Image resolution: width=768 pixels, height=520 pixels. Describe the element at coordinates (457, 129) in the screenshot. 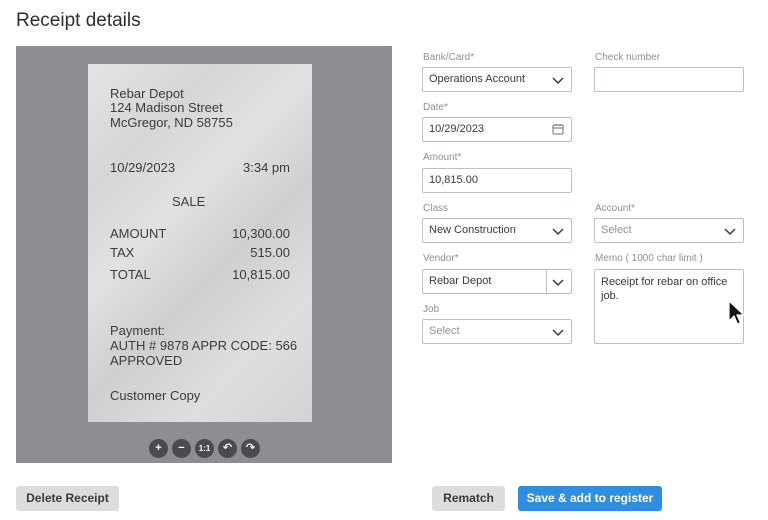

I see `date-value: 10/29/2023` at that location.